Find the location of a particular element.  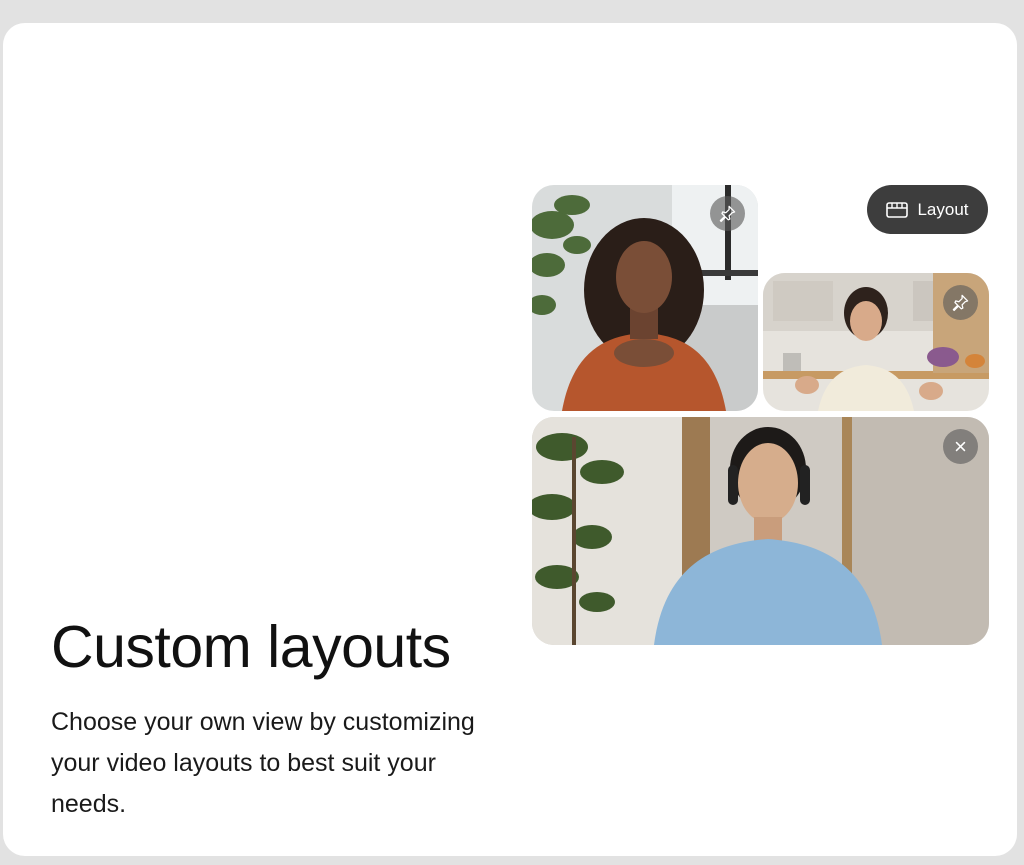

close-icon is located at coordinates (960, 446).